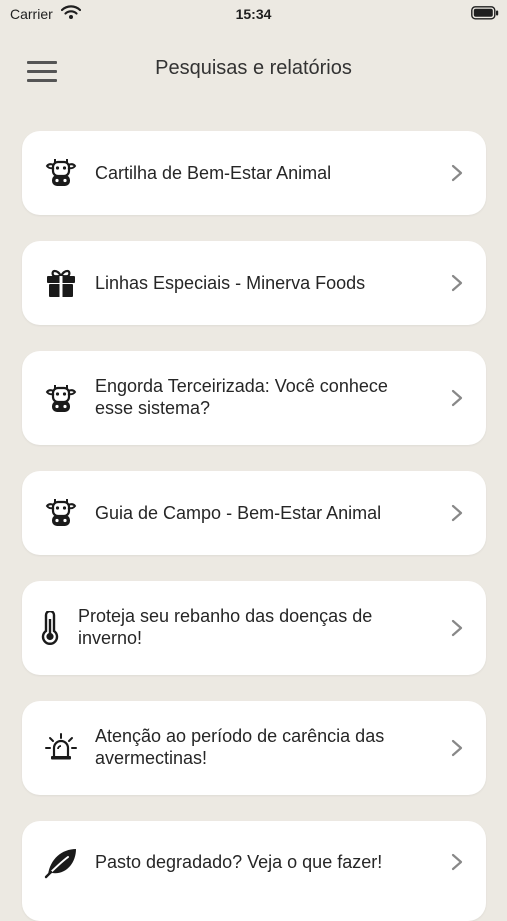 Image resolution: width=507 pixels, height=921 pixels. I want to click on list-item-guia-de-campo: Guia de Campo - Bem-Estar Animal, so click(254, 513).